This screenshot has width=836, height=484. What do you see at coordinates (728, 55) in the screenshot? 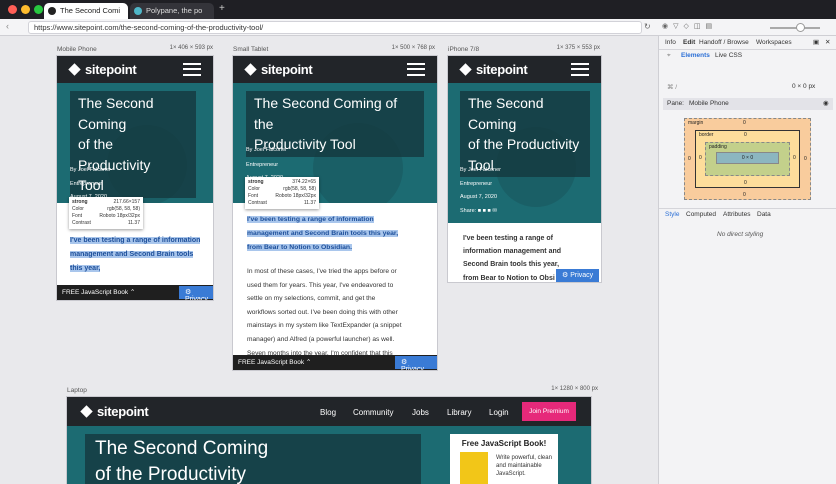
I see `tab-live-css: Live CSS` at bounding box center [728, 55].